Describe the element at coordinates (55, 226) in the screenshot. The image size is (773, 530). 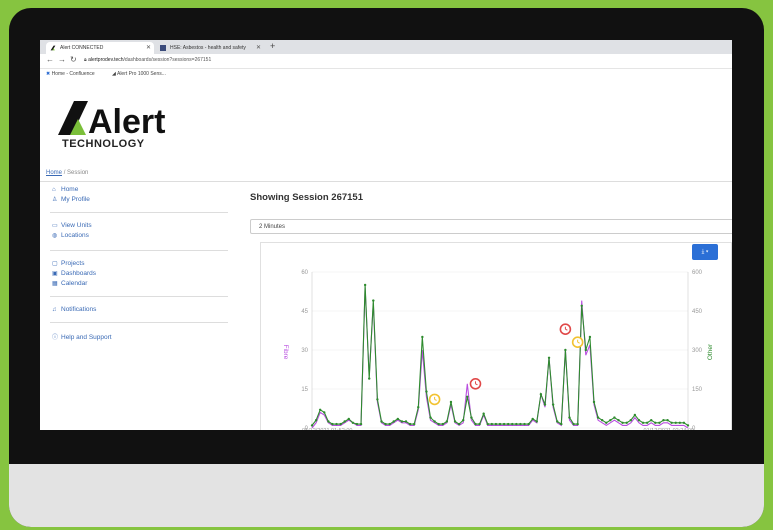
I see `device-icon: ▭` at that location.